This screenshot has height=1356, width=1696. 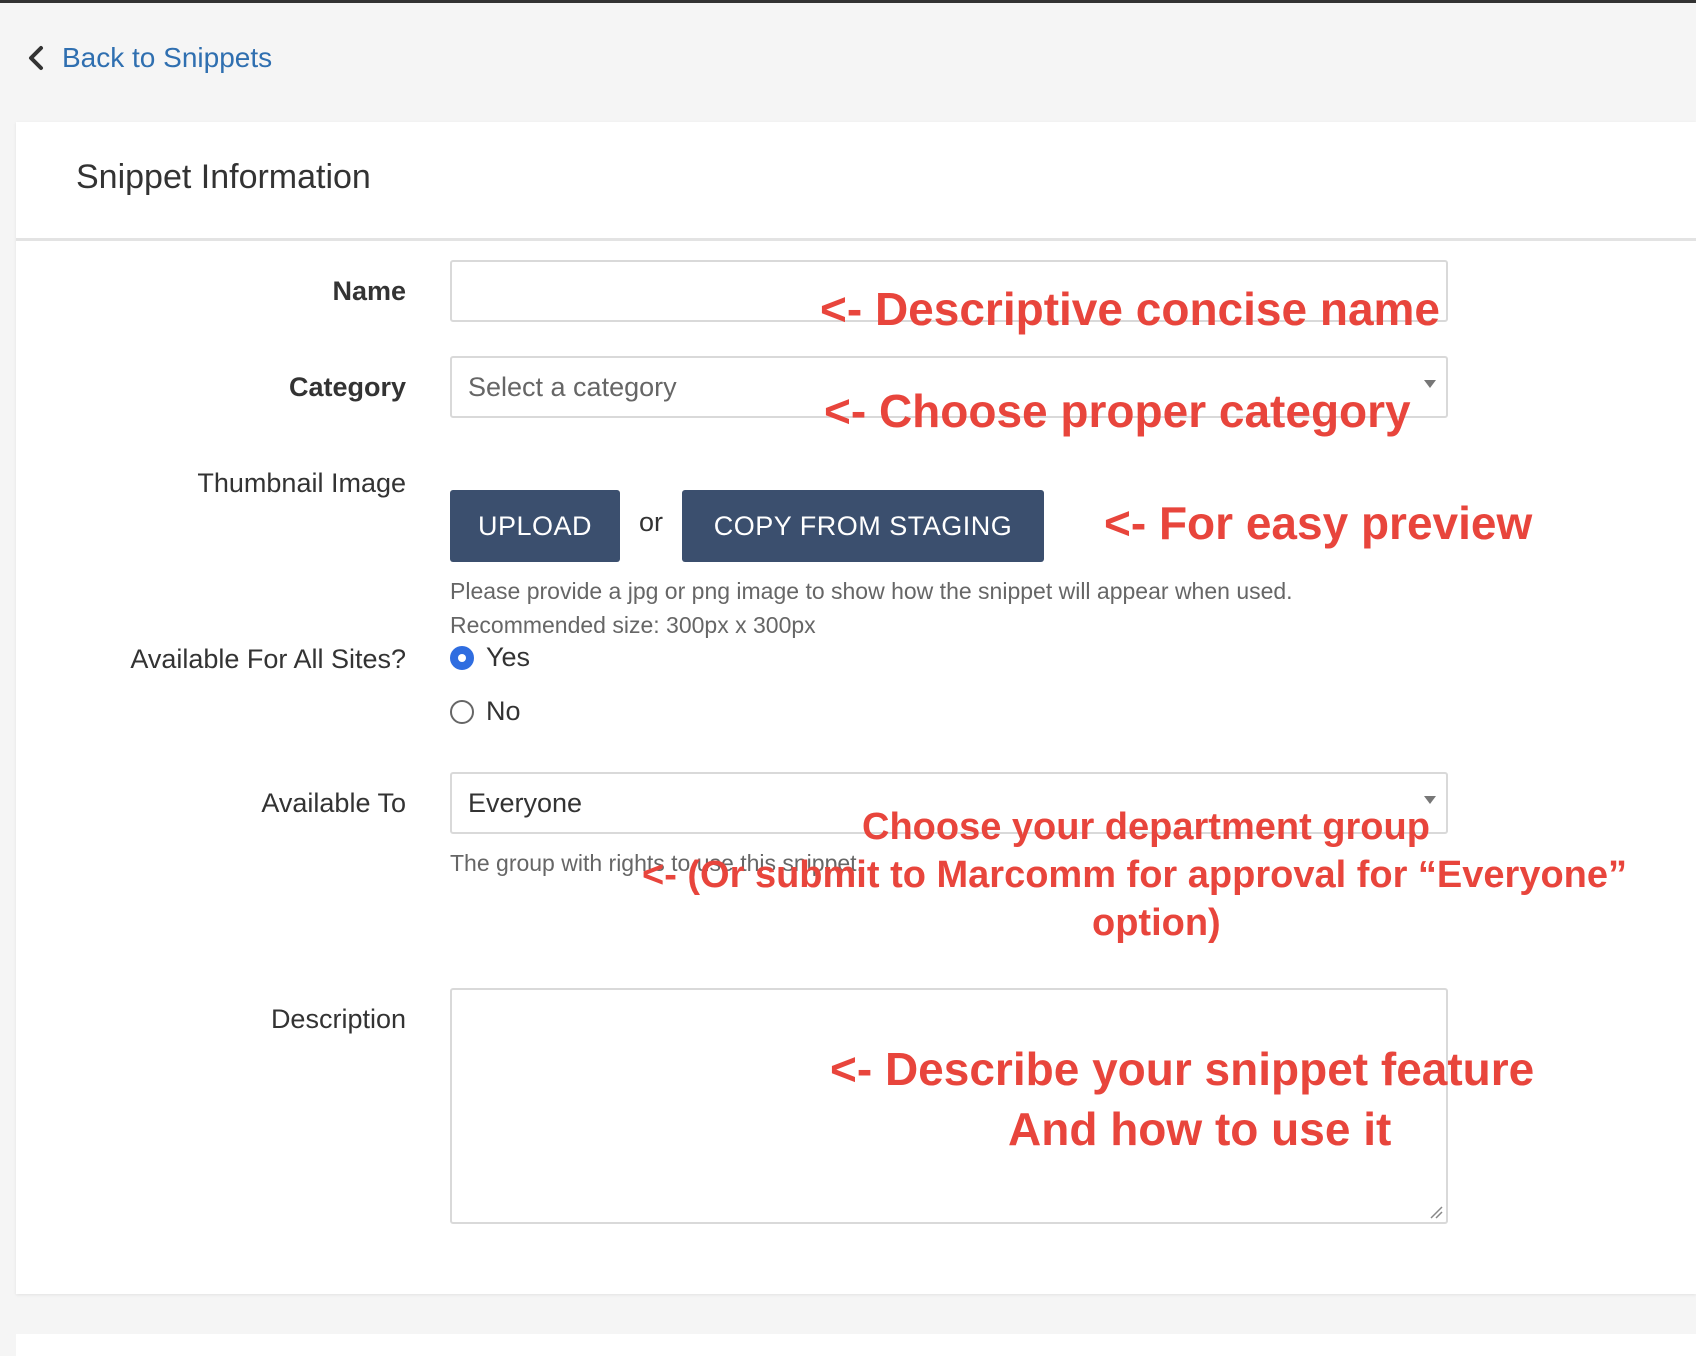 What do you see at coordinates (633, 625) in the screenshot?
I see `thumbnail-help-line2: Recommended size: 300px x 300px` at bounding box center [633, 625].